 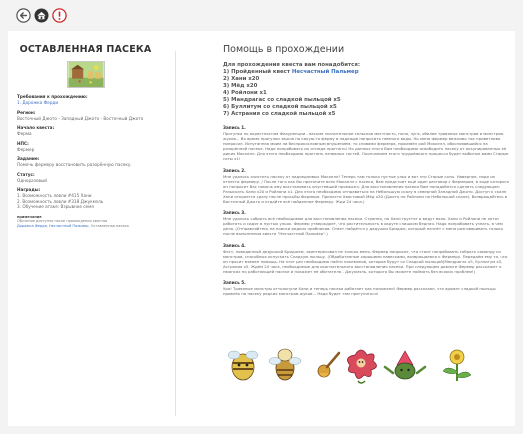 I want to click on top-nav, so click(x=41, y=15).